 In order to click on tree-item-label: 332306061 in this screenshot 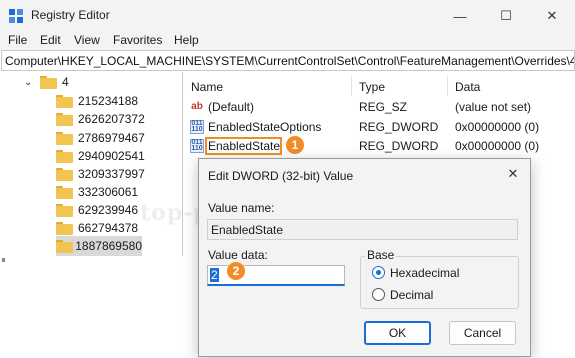, I will do `click(108, 192)`.